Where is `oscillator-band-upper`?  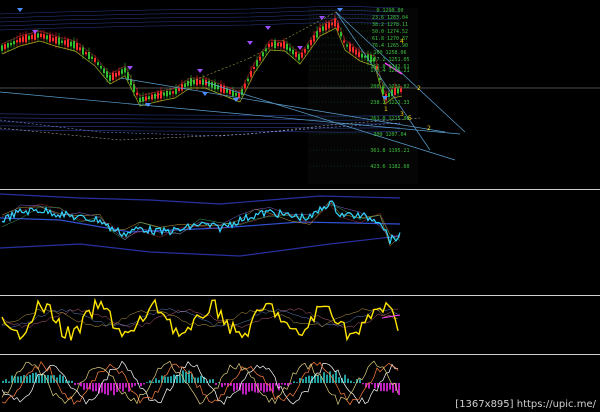 oscillator-band-upper is located at coordinates (200, 199).